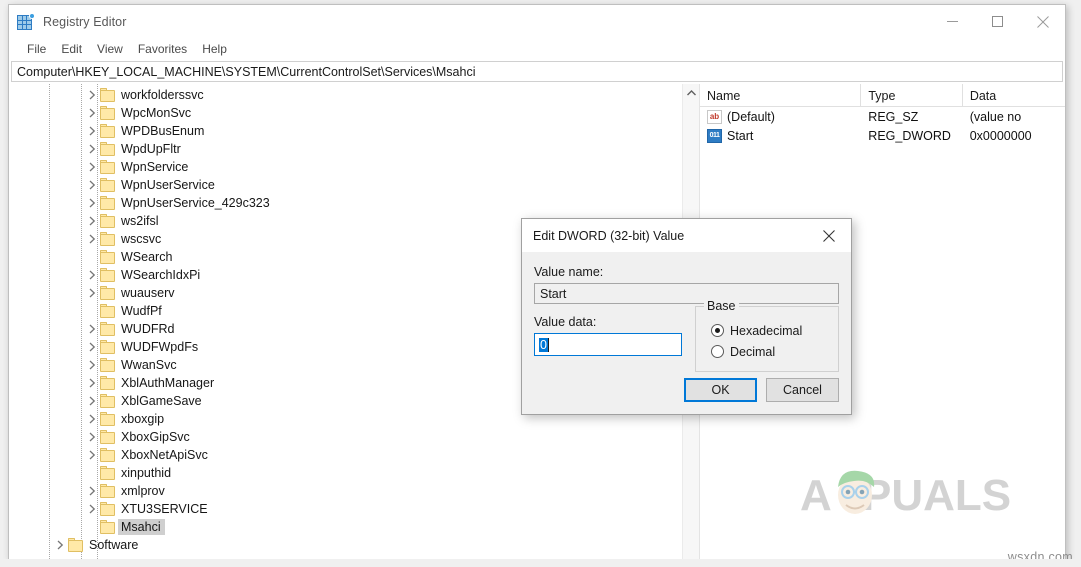 Image resolution: width=1081 pixels, height=567 pixels. Describe the element at coordinates (168, 383) in the screenshot. I see `tree-item-label: XblAuthManager` at that location.